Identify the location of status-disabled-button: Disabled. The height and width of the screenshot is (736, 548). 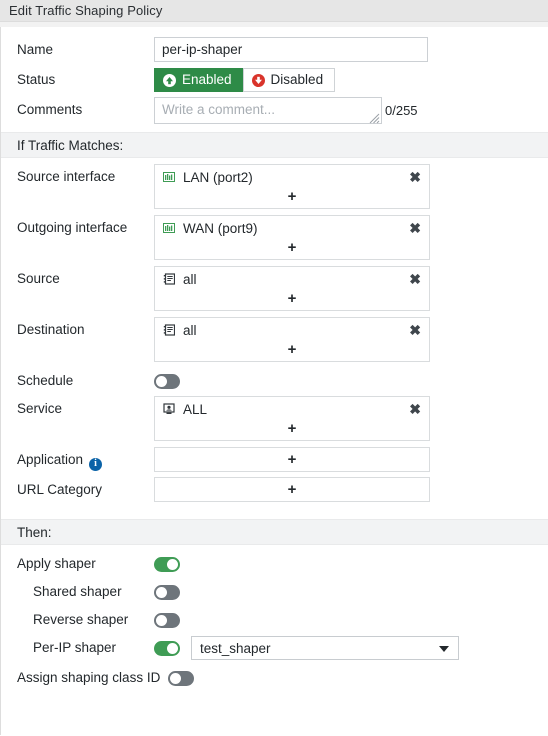
(289, 80).